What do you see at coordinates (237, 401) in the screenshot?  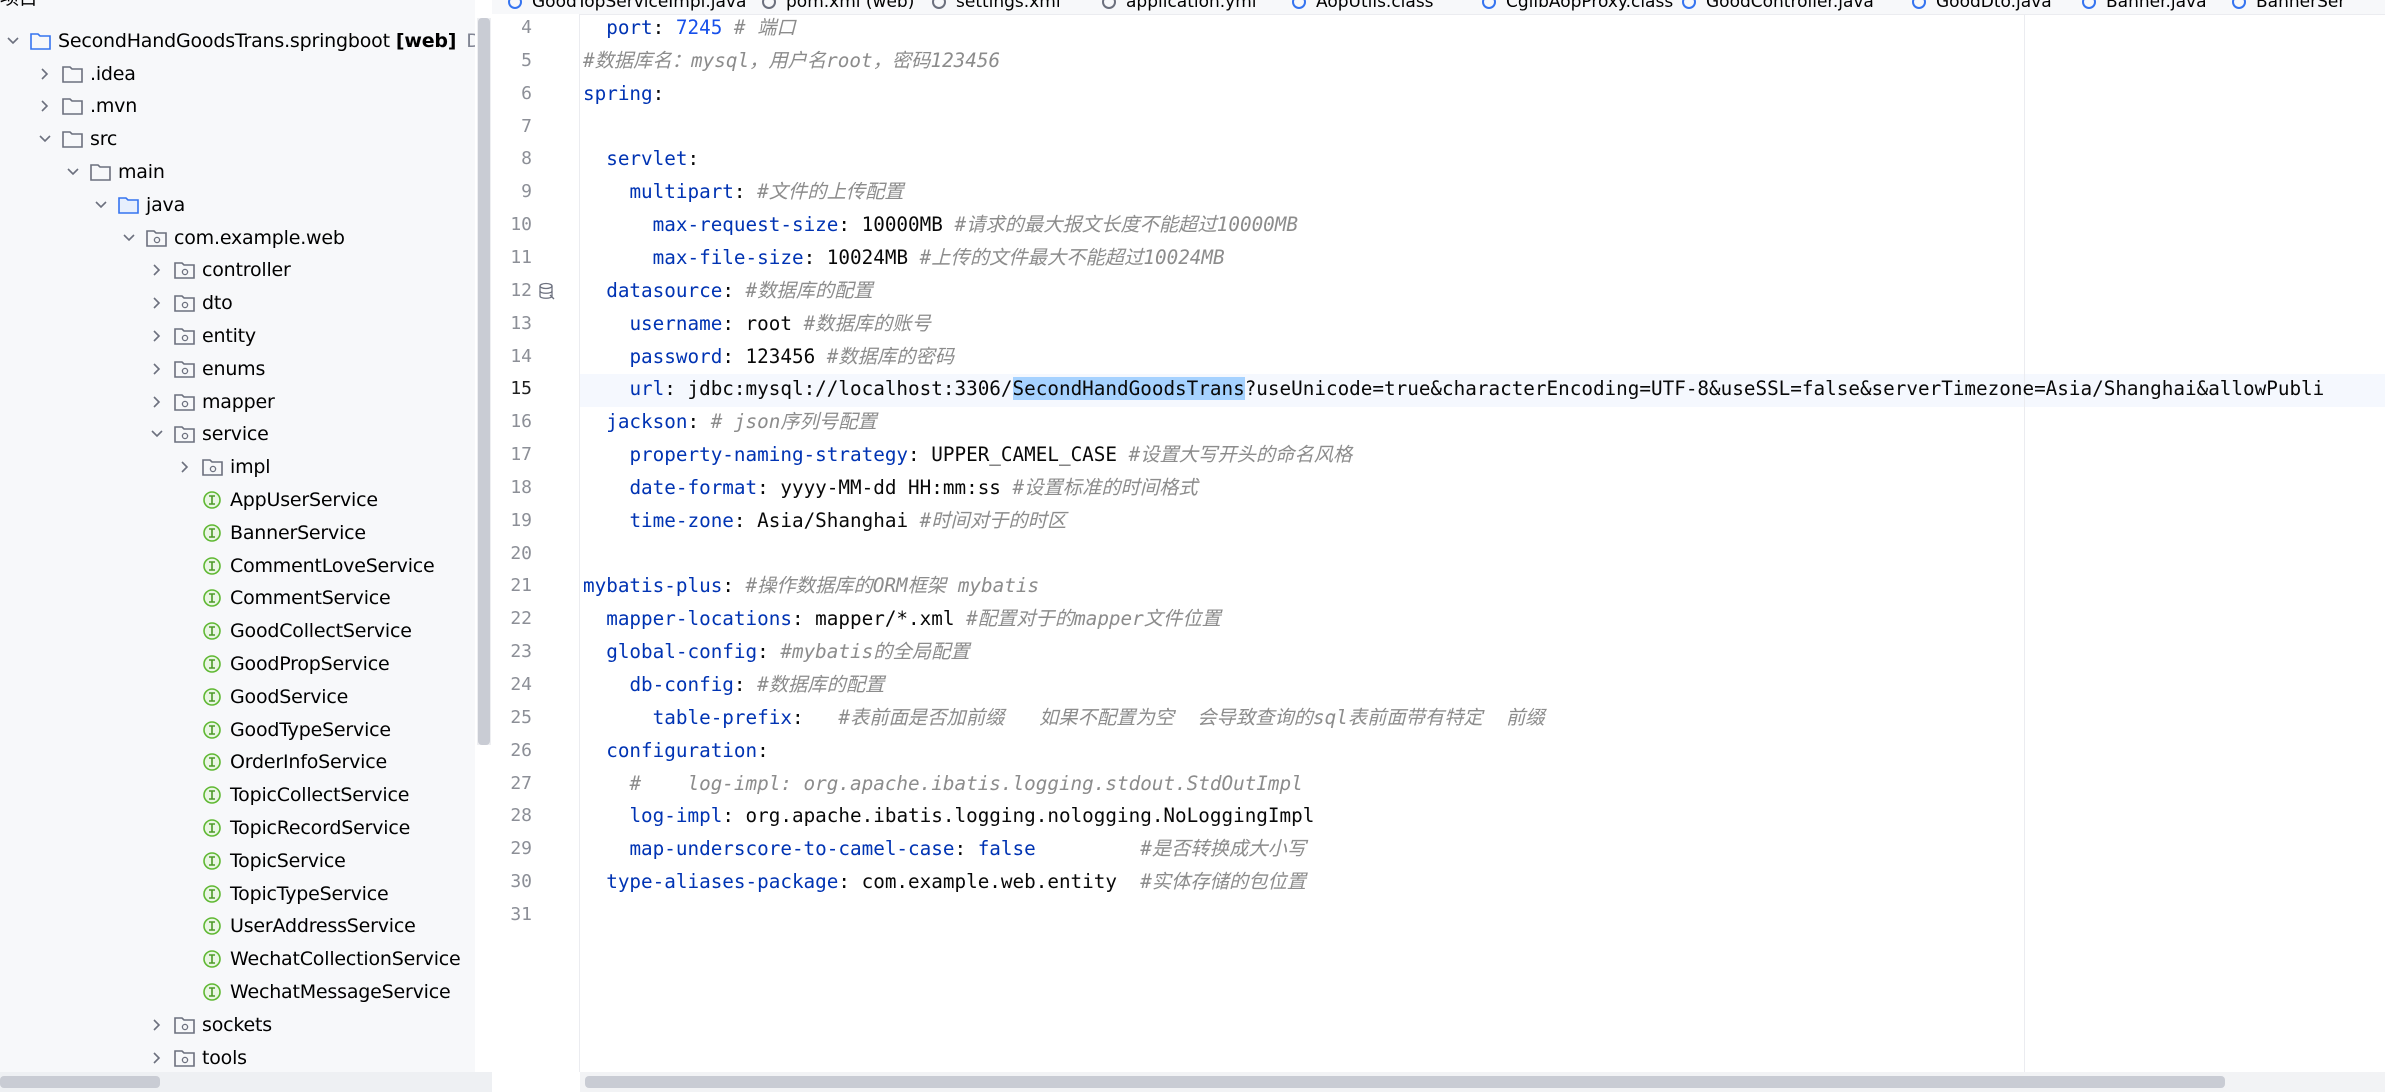 I see `tree-item: mapper` at bounding box center [237, 401].